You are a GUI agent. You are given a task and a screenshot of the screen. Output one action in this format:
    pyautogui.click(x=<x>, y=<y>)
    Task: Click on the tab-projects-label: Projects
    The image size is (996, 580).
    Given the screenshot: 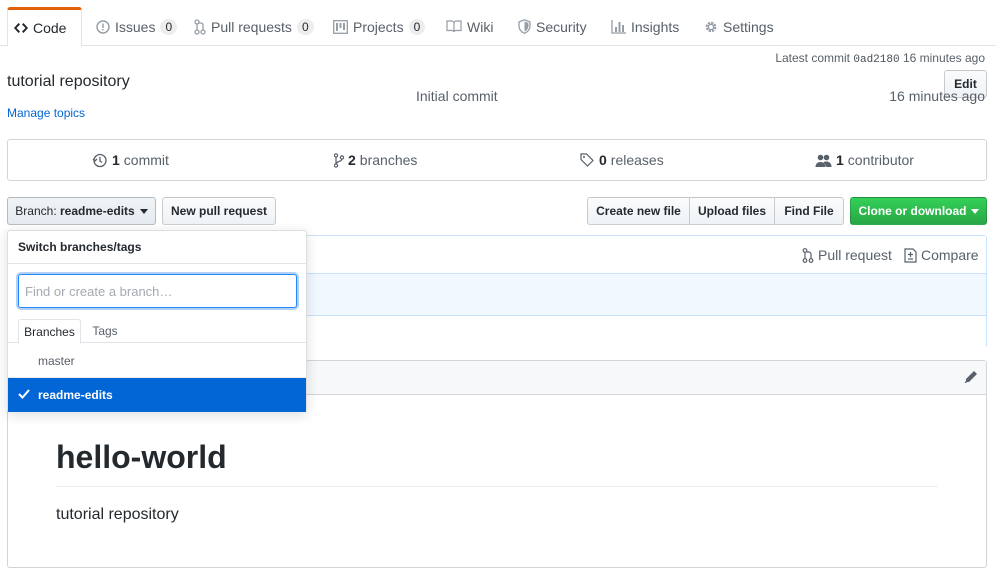 What is the action you would take?
    pyautogui.click(x=378, y=26)
    